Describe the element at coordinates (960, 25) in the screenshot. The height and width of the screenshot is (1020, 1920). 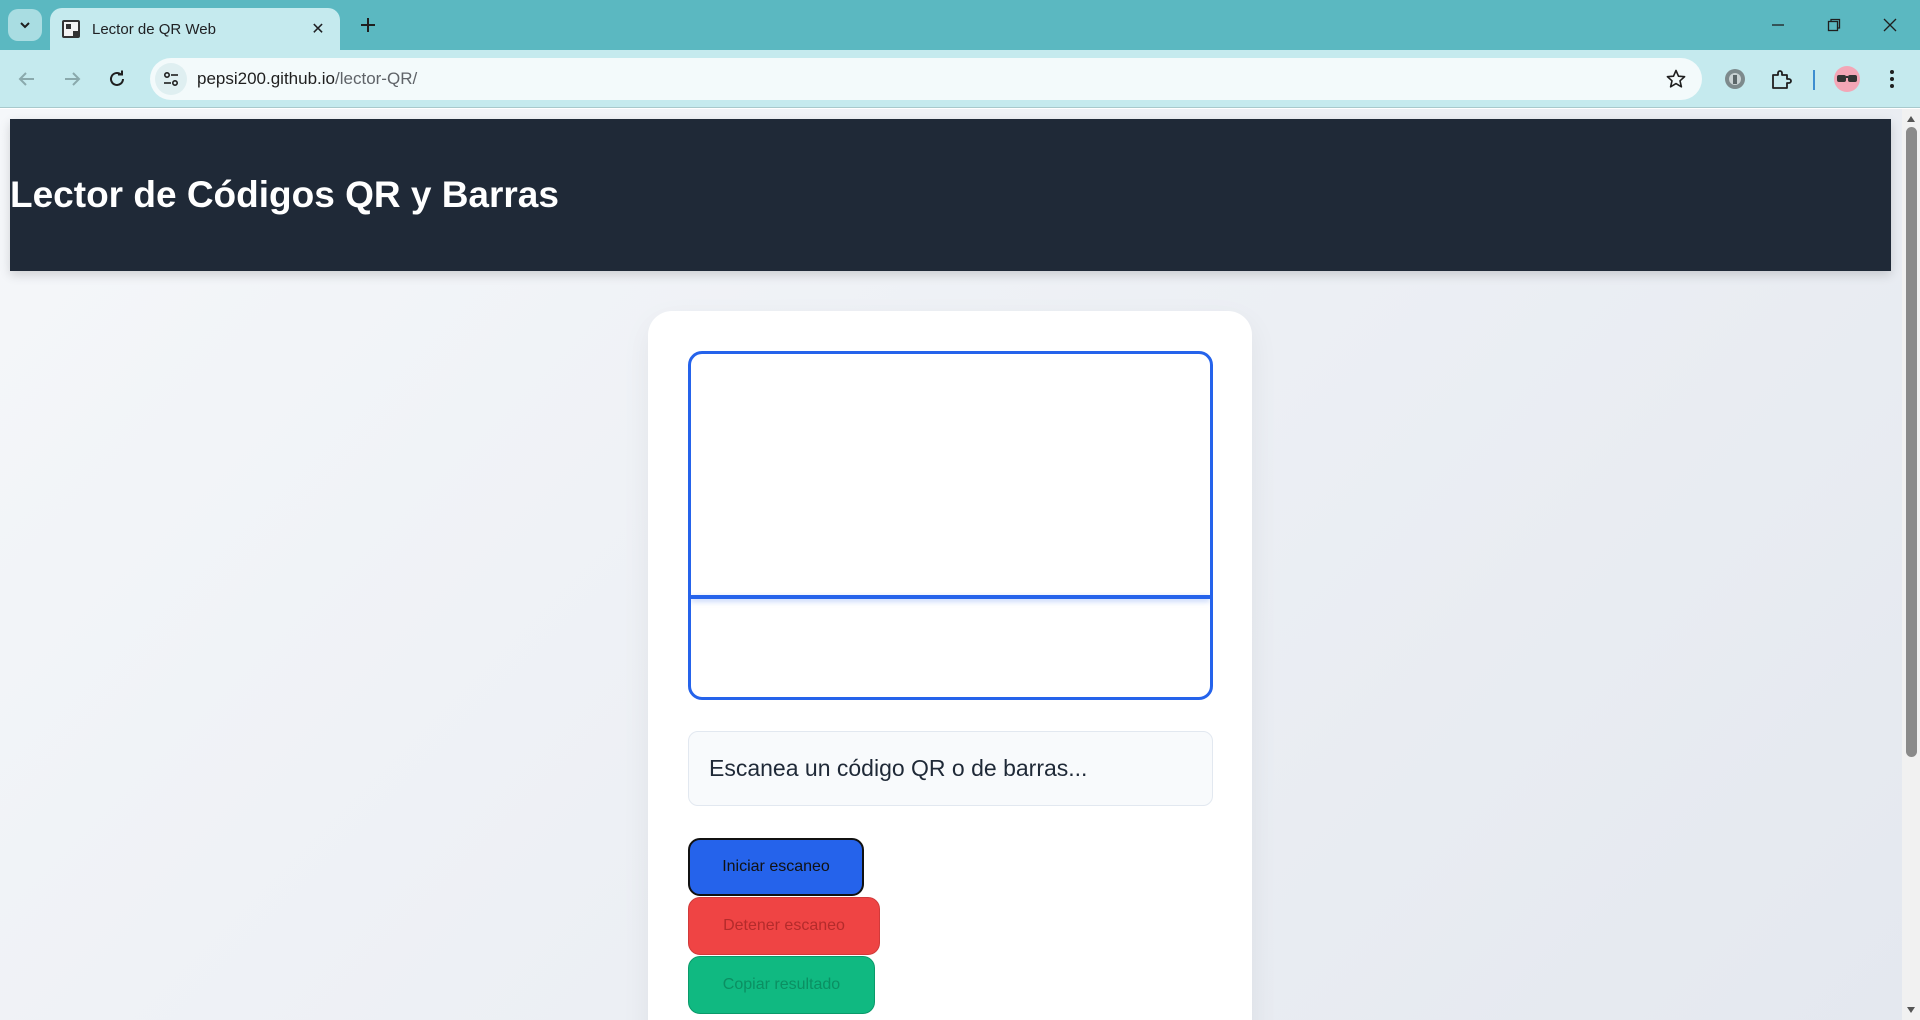
I see `browser-titlebar: Lector de QR Web ✕` at that location.